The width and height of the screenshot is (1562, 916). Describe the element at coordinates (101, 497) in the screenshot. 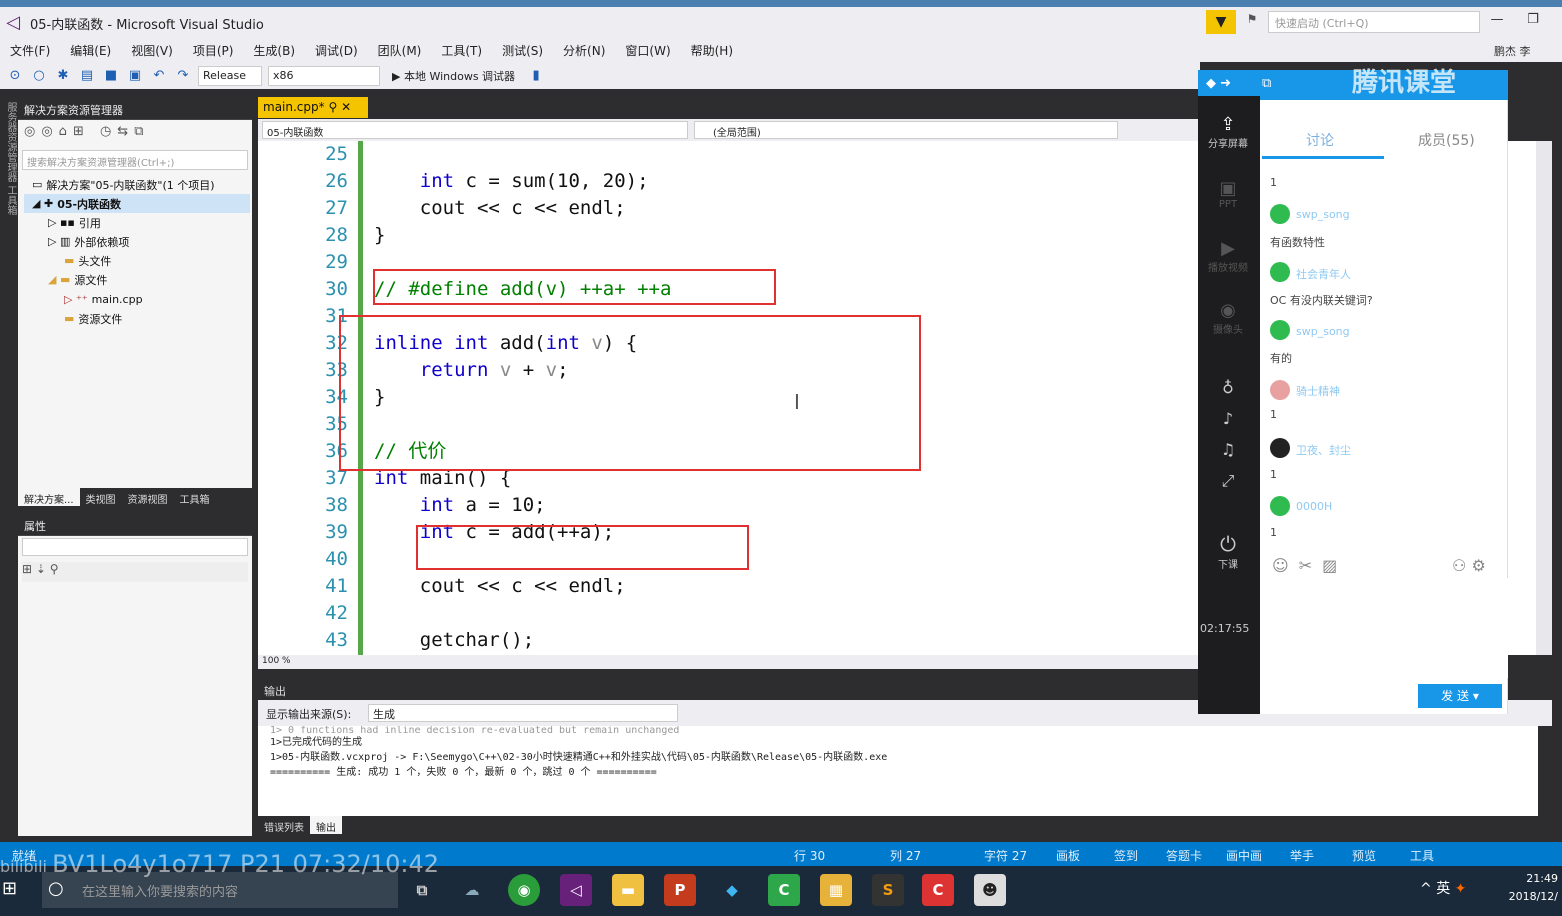

I see `tab-class-view: 类视图` at that location.